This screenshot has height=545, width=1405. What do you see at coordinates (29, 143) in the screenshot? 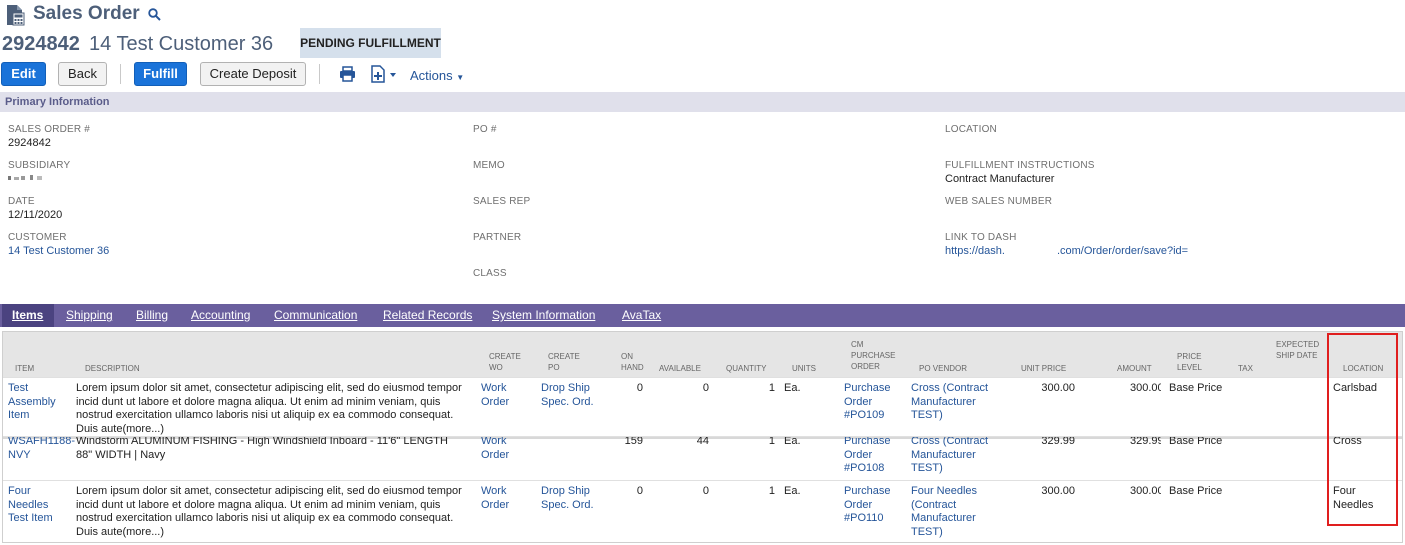
I see `sales-order-number-value: 2924842` at bounding box center [29, 143].